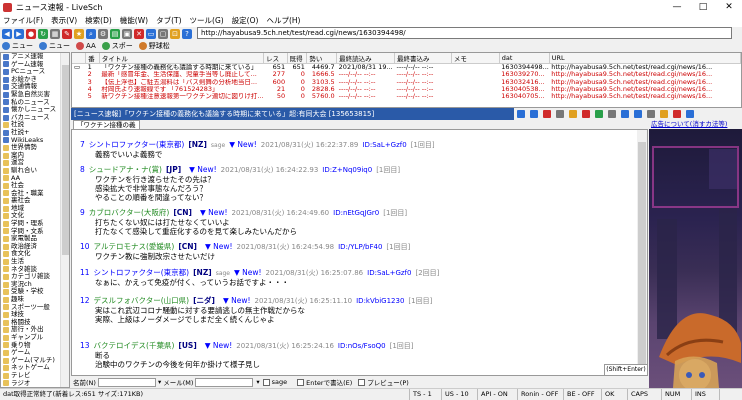 The height and width of the screenshot is (400, 742). What do you see at coordinates (703, 7) in the screenshot?
I see `maximize-button: □` at bounding box center [703, 7].